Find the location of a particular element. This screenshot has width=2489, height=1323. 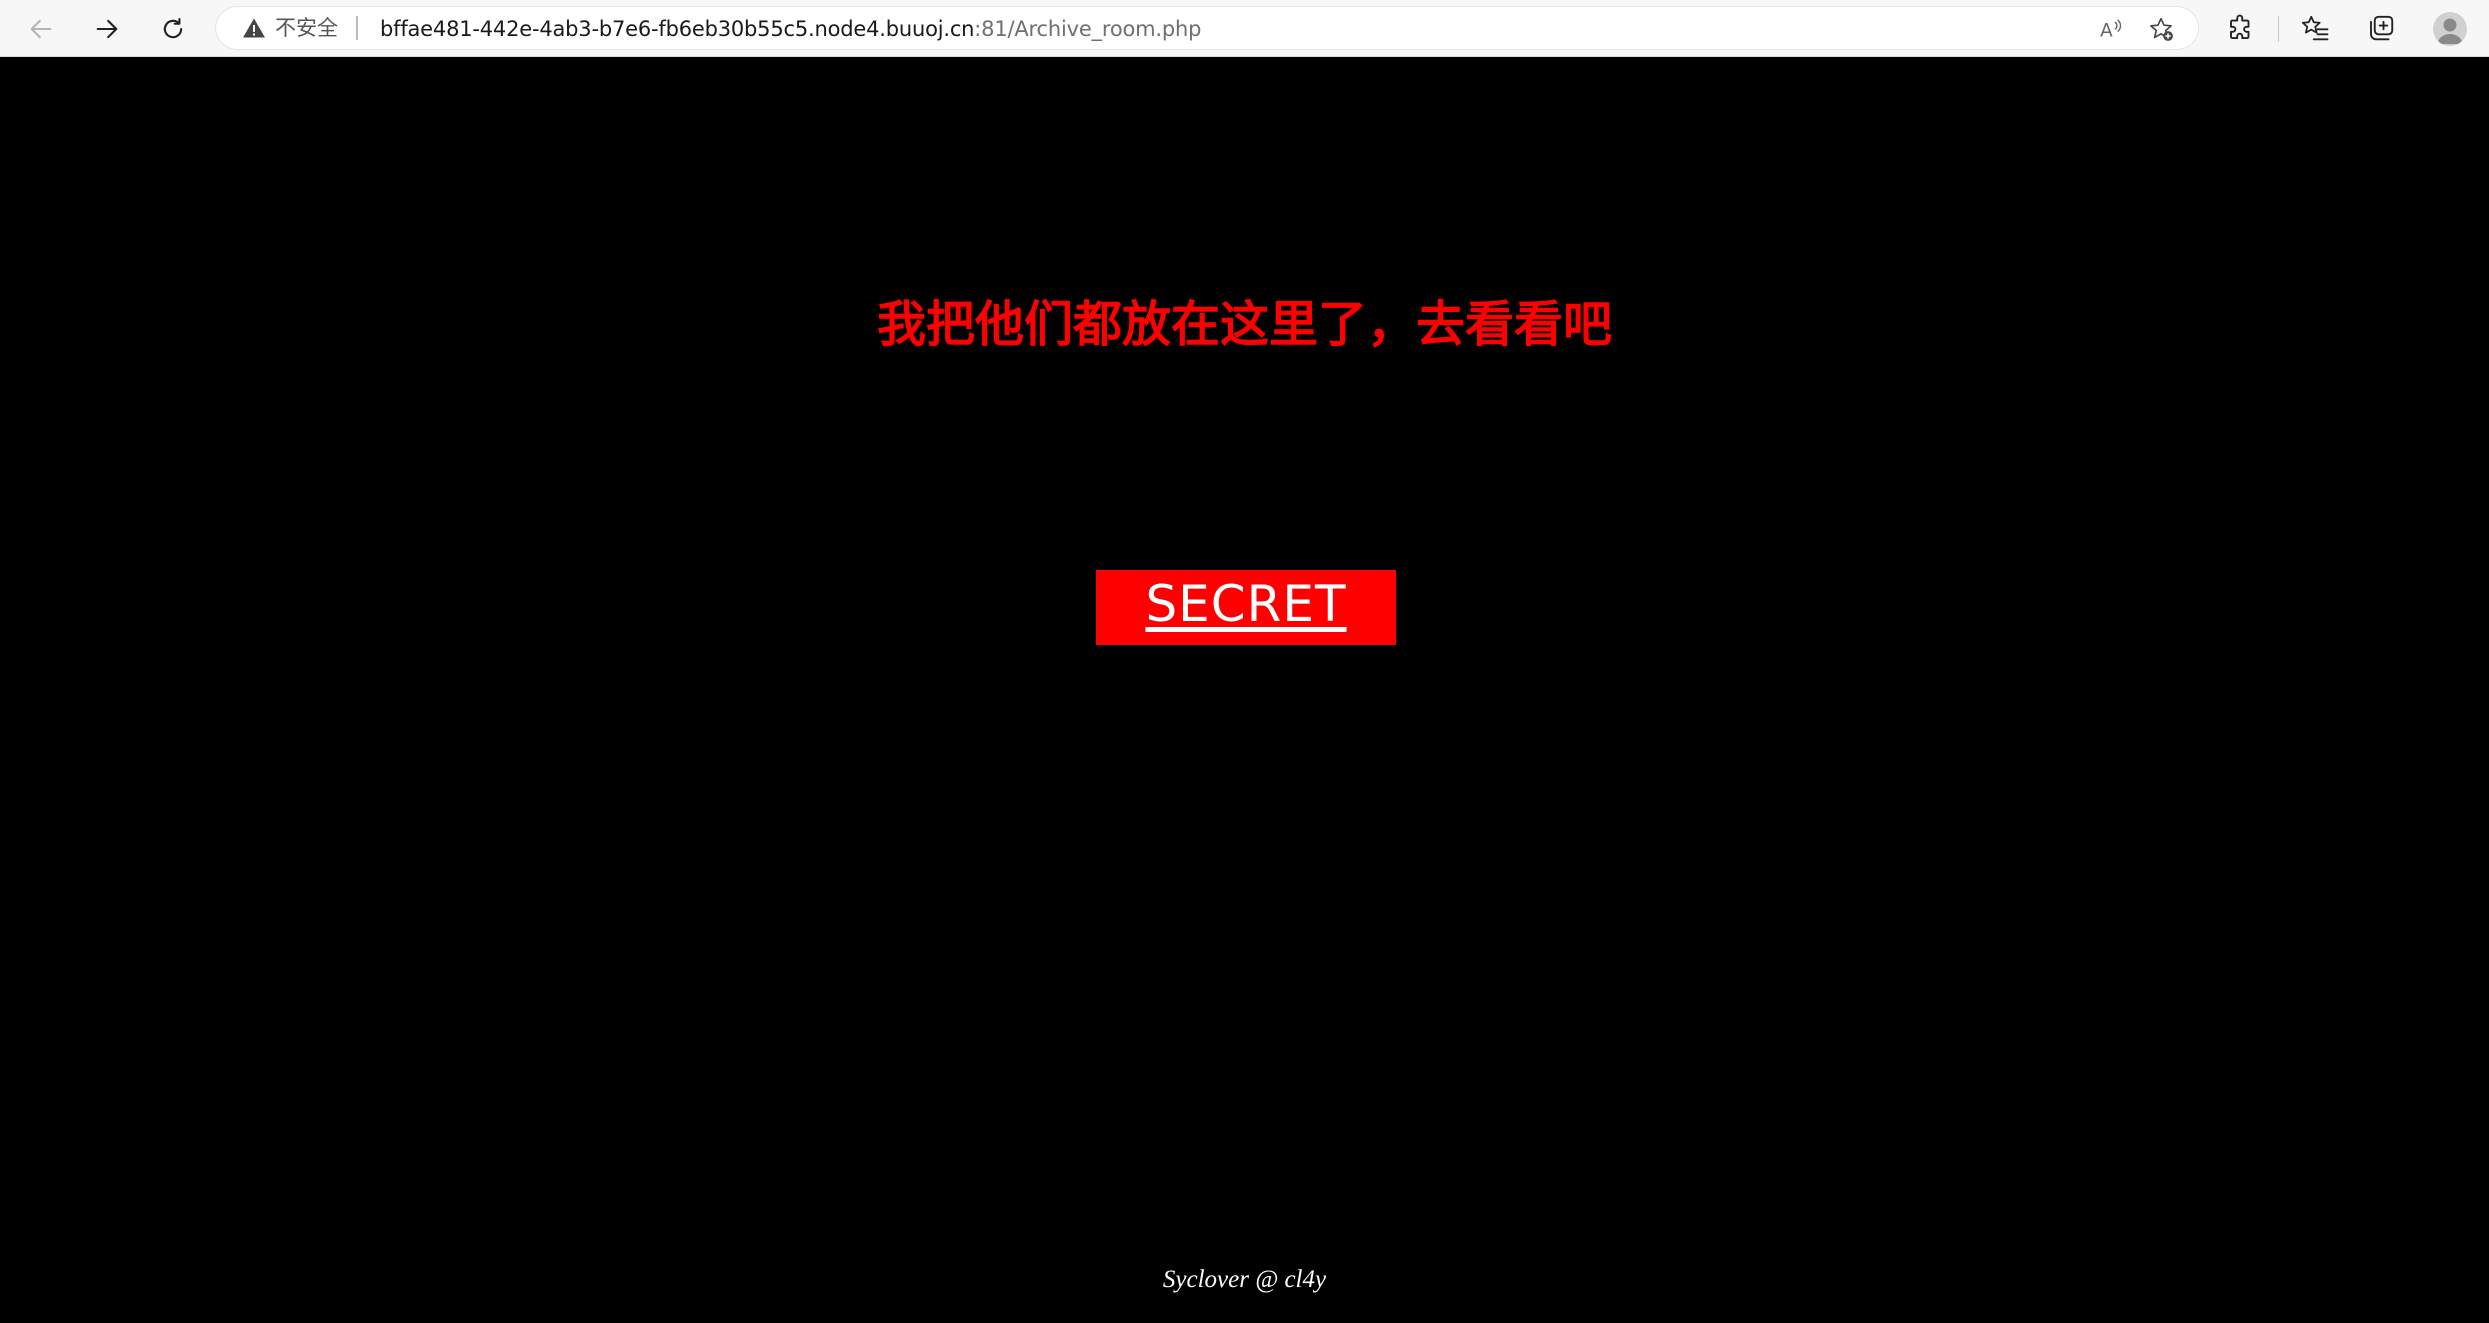

read-aloud-icon: A is located at coordinates (2111, 29).